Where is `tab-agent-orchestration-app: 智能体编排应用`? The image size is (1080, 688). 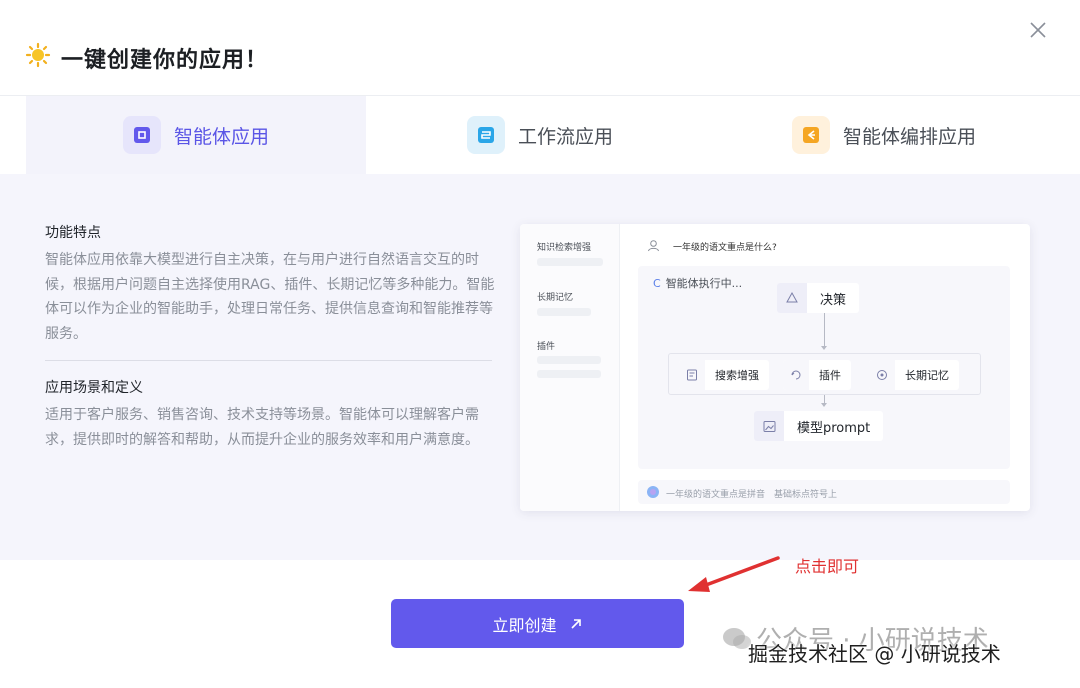
tab-agent-orchestration-app: 智能体编排应用 is located at coordinates (884, 135).